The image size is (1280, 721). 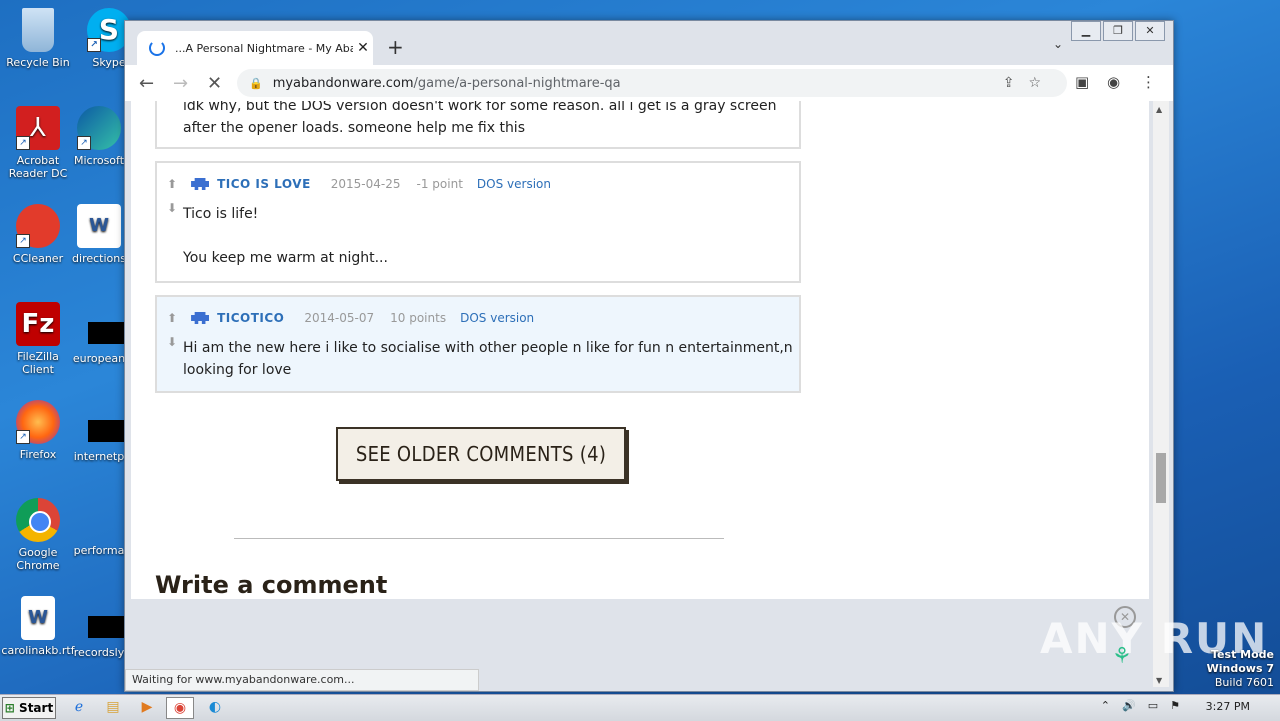 I want to click on windows-logo-icon: ⊞, so click(x=9, y=708).